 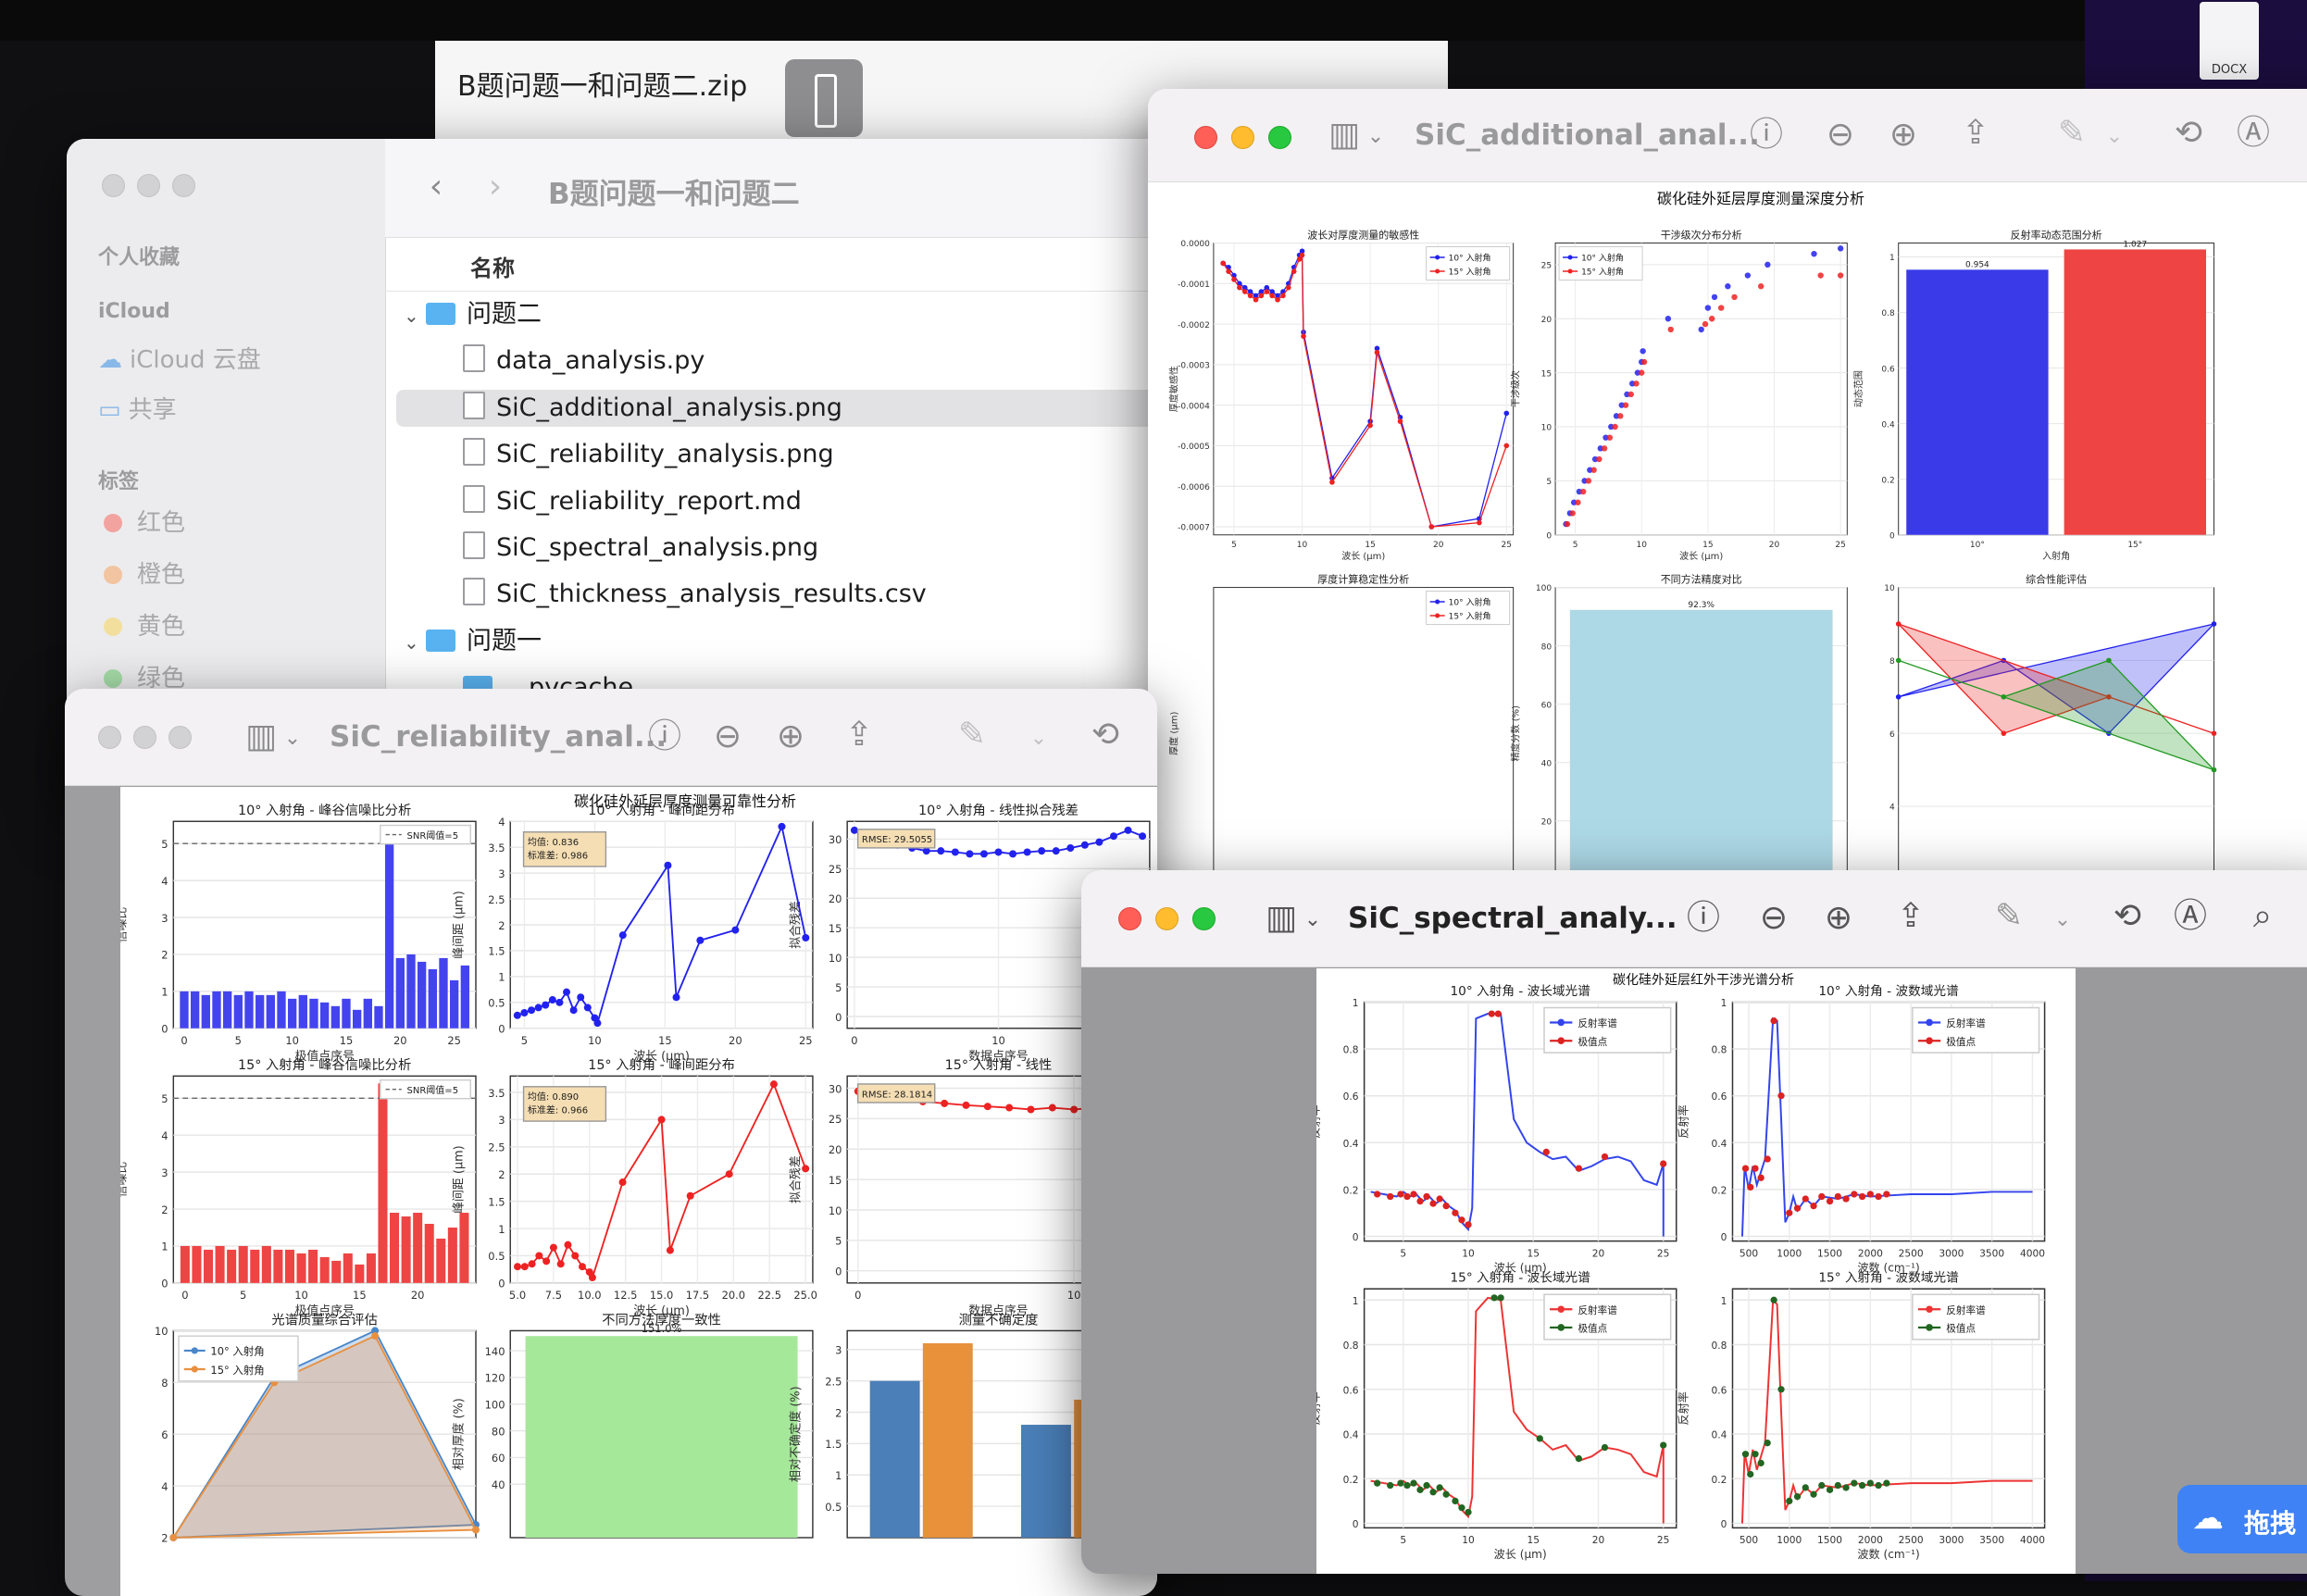 I want to click on sidebar-tag-red: 红色, so click(x=144, y=521).